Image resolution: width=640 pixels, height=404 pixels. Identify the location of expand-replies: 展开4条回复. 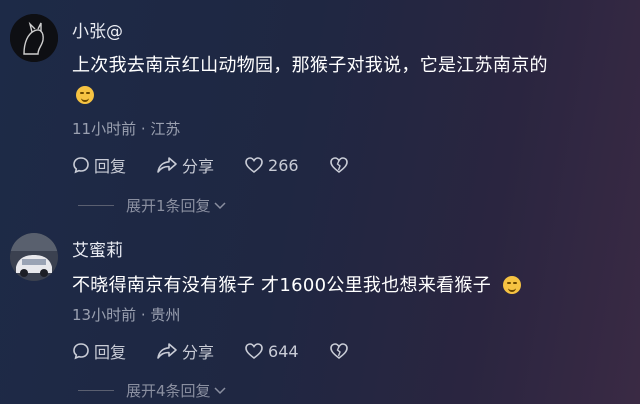
(152, 390).